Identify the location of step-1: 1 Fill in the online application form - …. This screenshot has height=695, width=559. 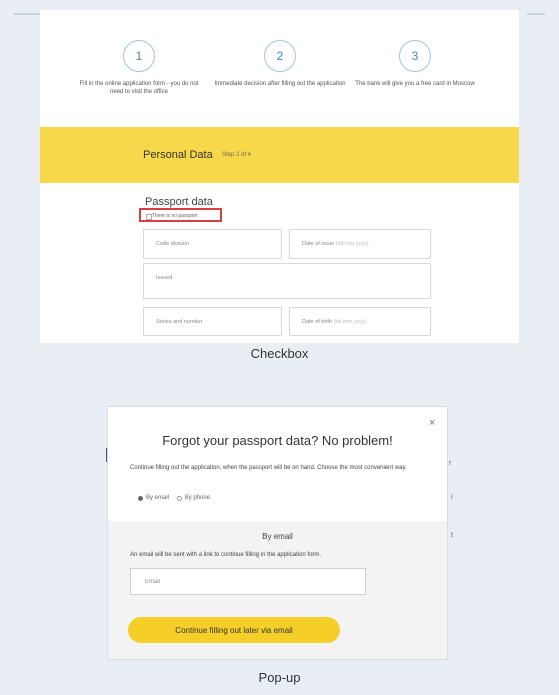
(139, 68).